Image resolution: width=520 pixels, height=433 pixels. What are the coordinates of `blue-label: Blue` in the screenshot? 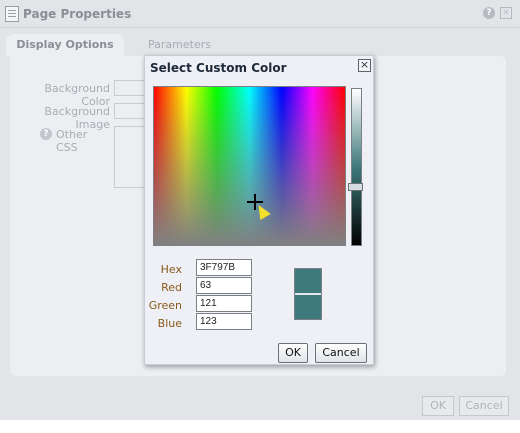 It's located at (169, 323).